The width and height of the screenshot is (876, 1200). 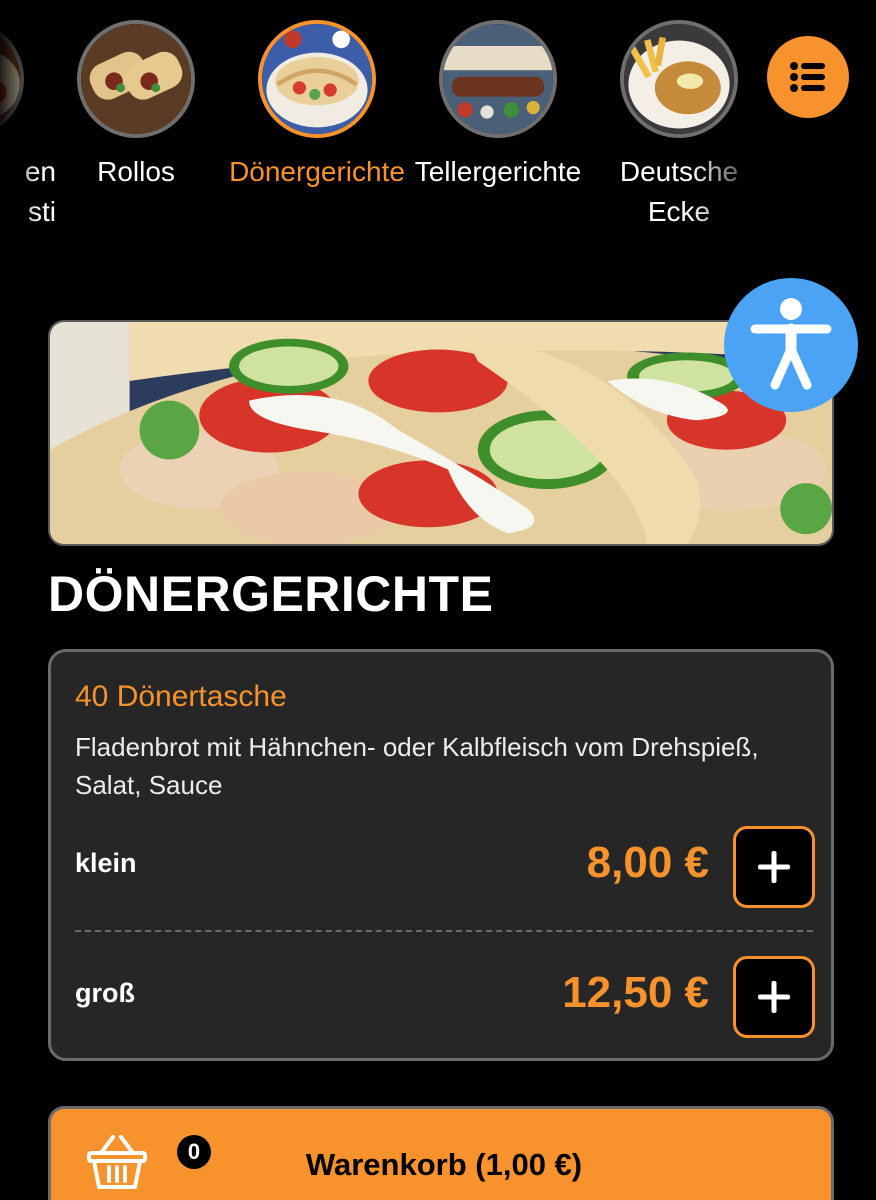 I want to click on size-price: 12,50 €, so click(x=635, y=992).